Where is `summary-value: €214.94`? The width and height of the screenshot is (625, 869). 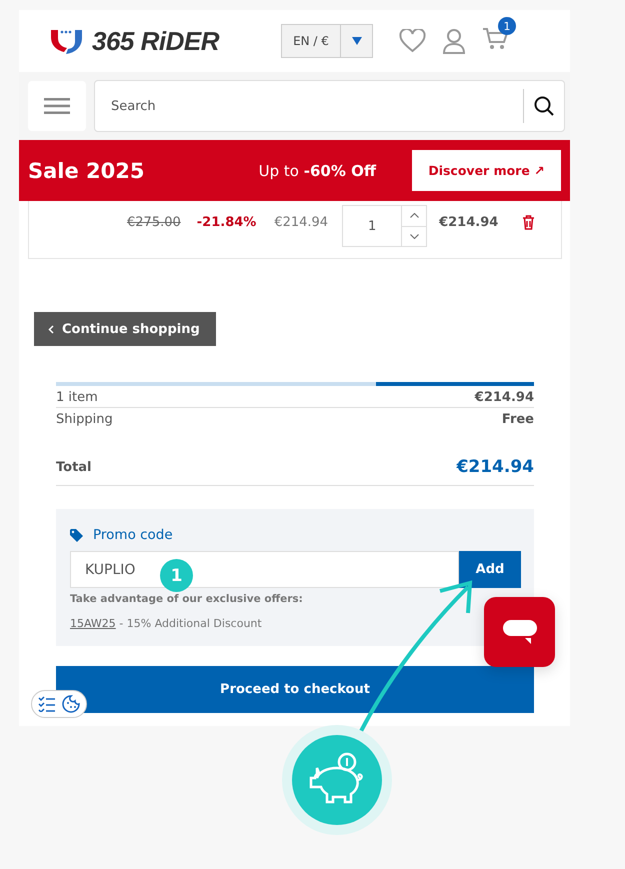
summary-value: €214.94 is located at coordinates (504, 397).